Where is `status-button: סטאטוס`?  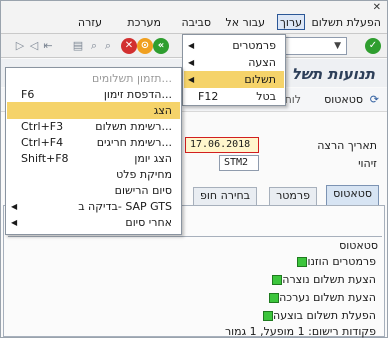
status-button: סטאטוס is located at coordinates (343, 100).